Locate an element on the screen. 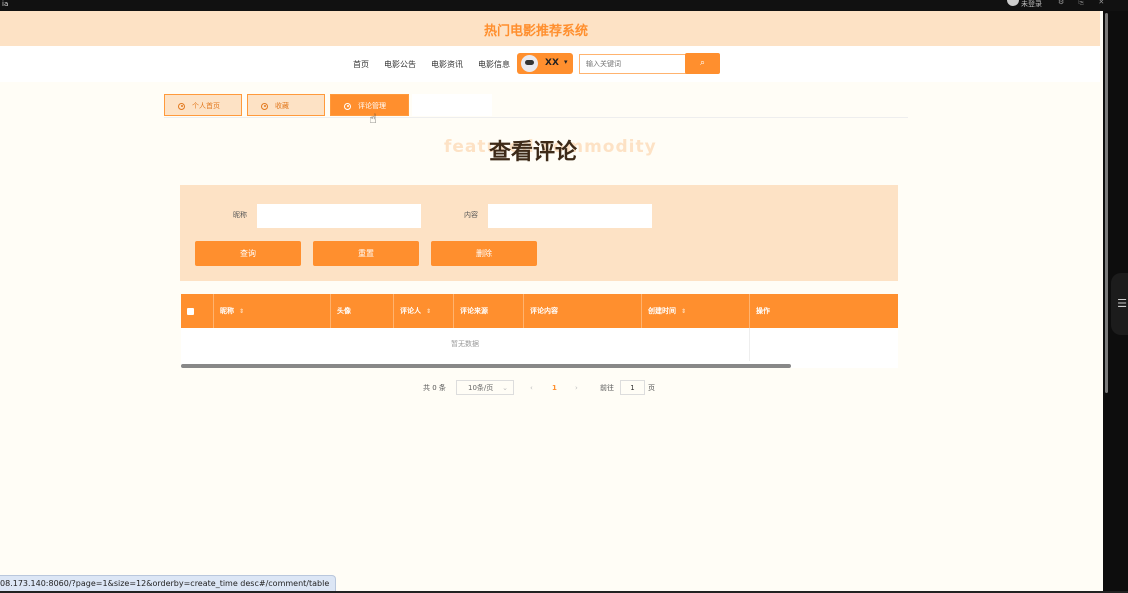  goto-label: 前往 is located at coordinates (607, 388).